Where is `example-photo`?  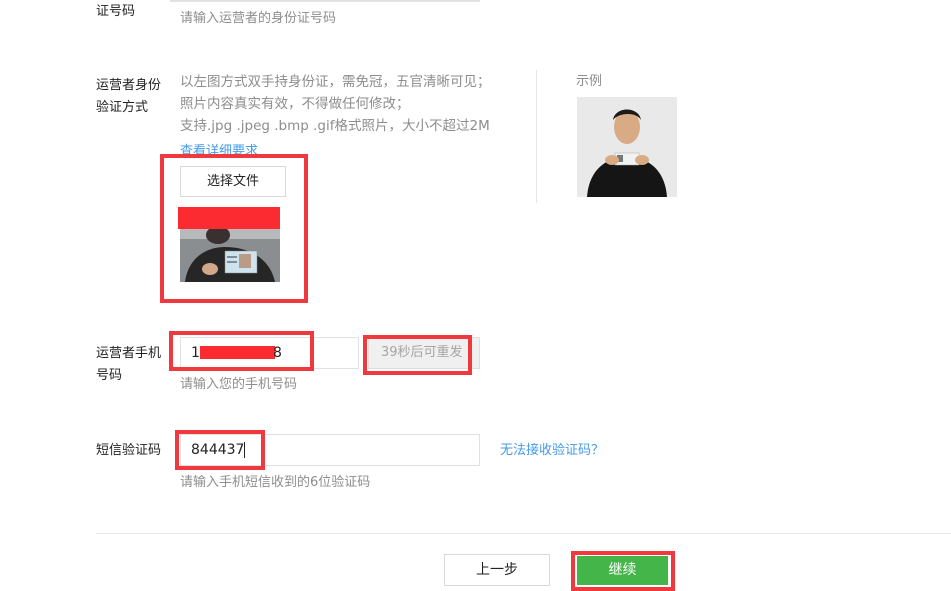 example-photo is located at coordinates (627, 147).